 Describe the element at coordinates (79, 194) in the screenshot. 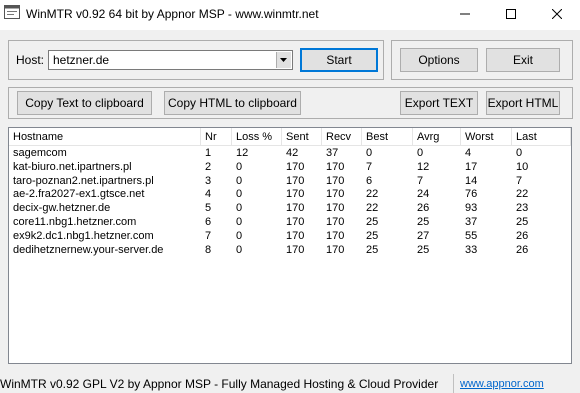

I see `cell-hostname: ae-2.fra2027-ex1.gtsce.net` at that location.